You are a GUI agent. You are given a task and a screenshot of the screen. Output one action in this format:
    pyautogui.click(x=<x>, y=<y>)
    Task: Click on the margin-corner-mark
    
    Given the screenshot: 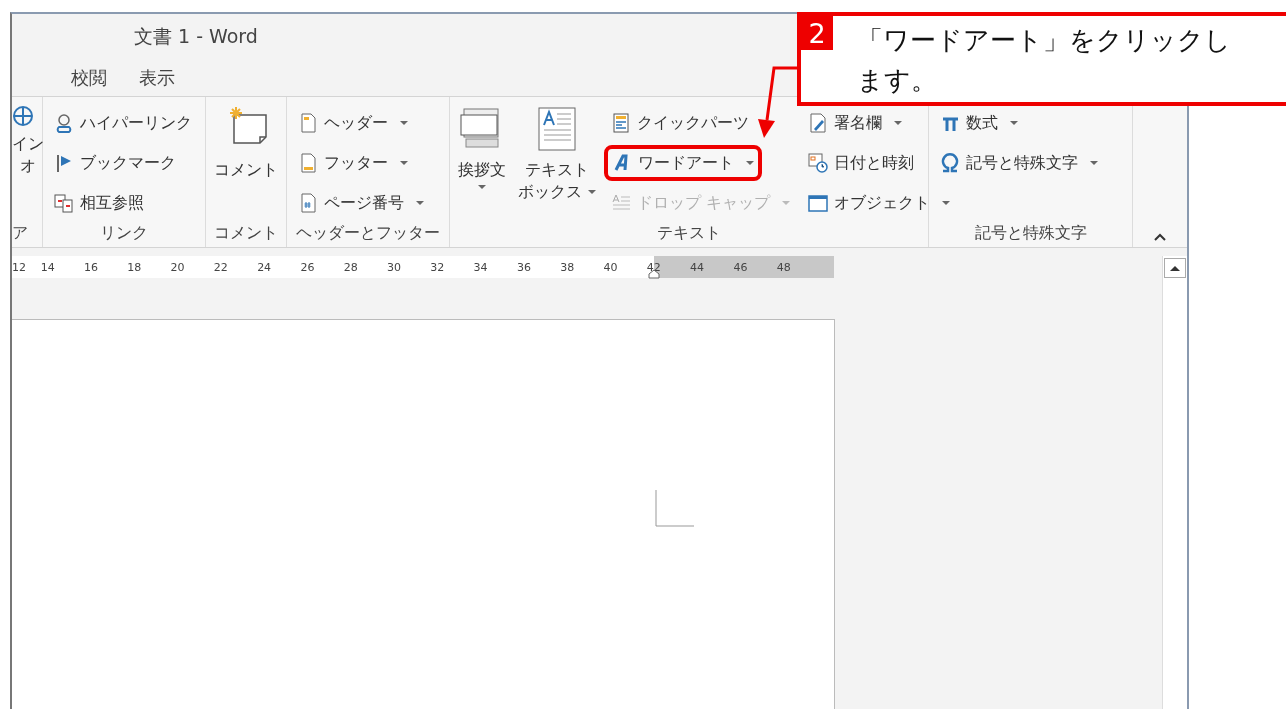 What is the action you would take?
    pyautogui.click(x=675, y=510)
    